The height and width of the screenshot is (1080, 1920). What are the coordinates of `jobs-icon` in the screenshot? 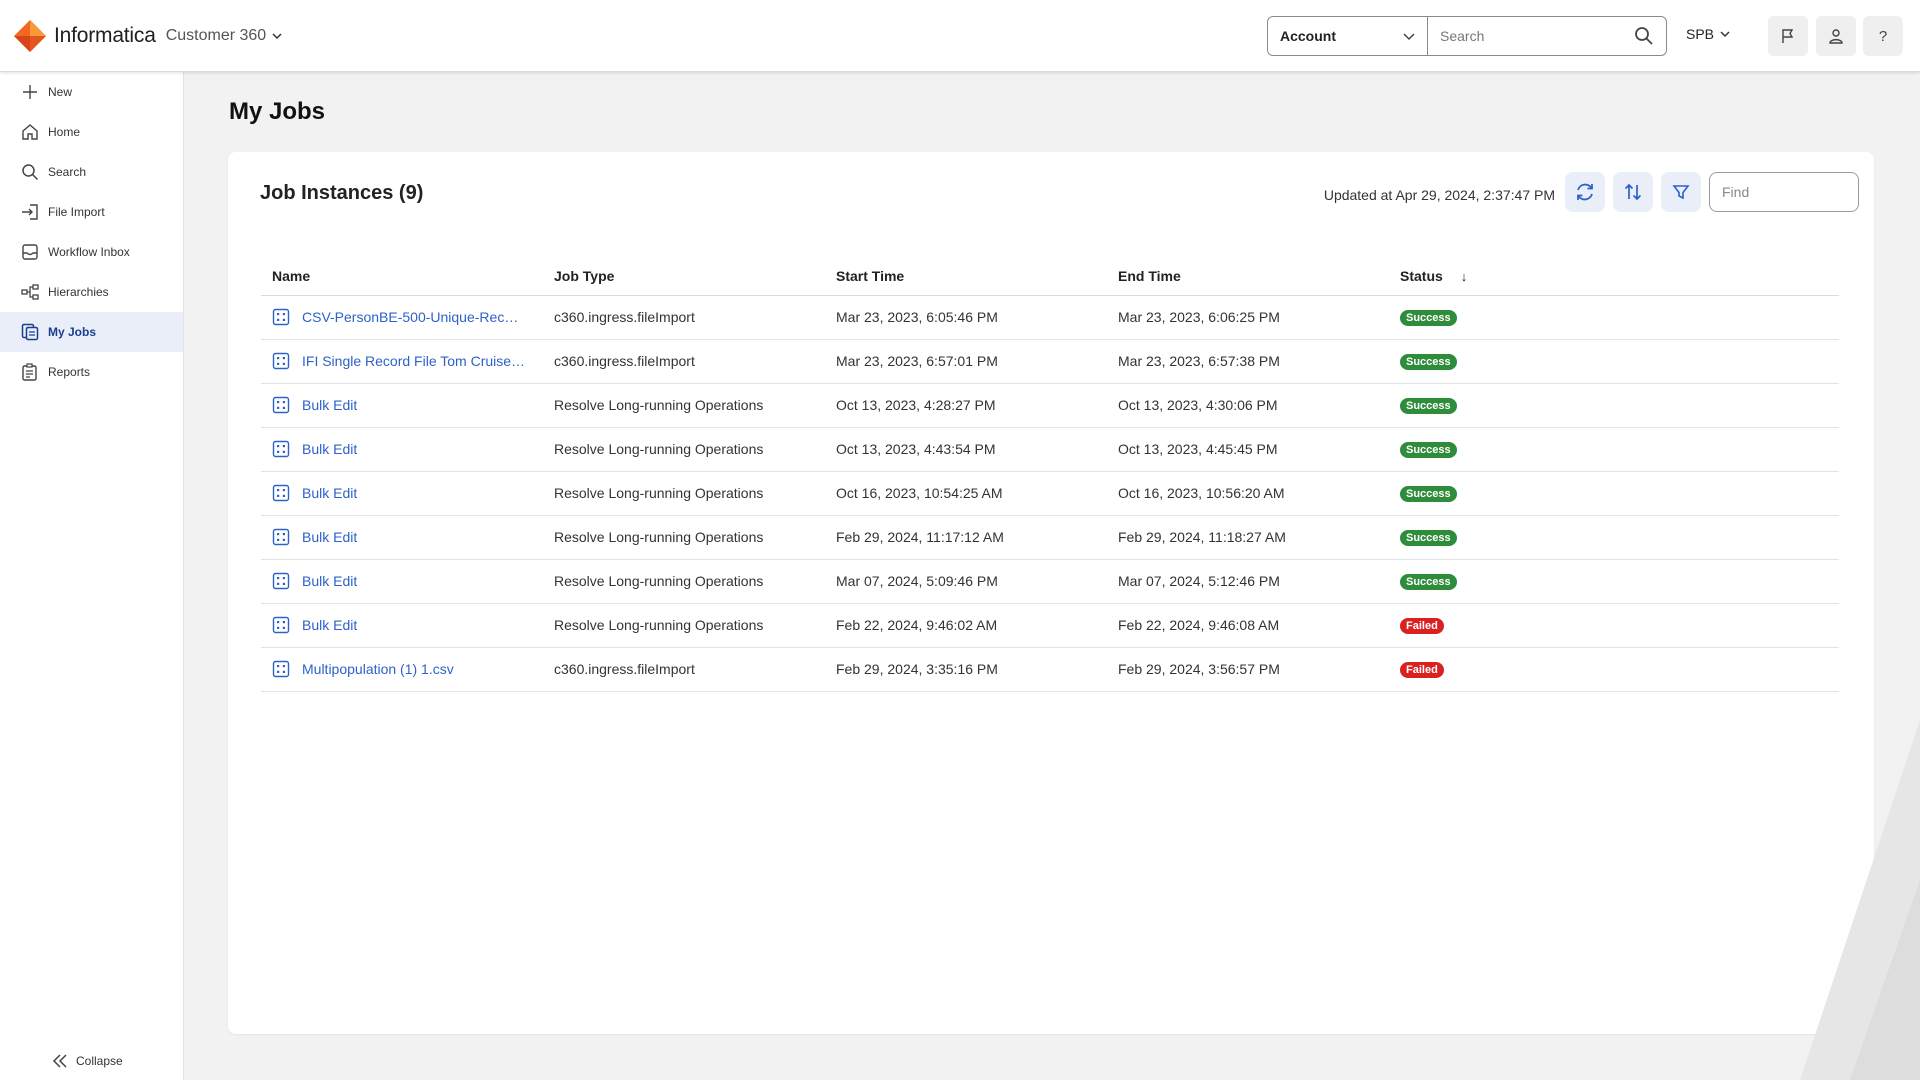 It's located at (30, 332).